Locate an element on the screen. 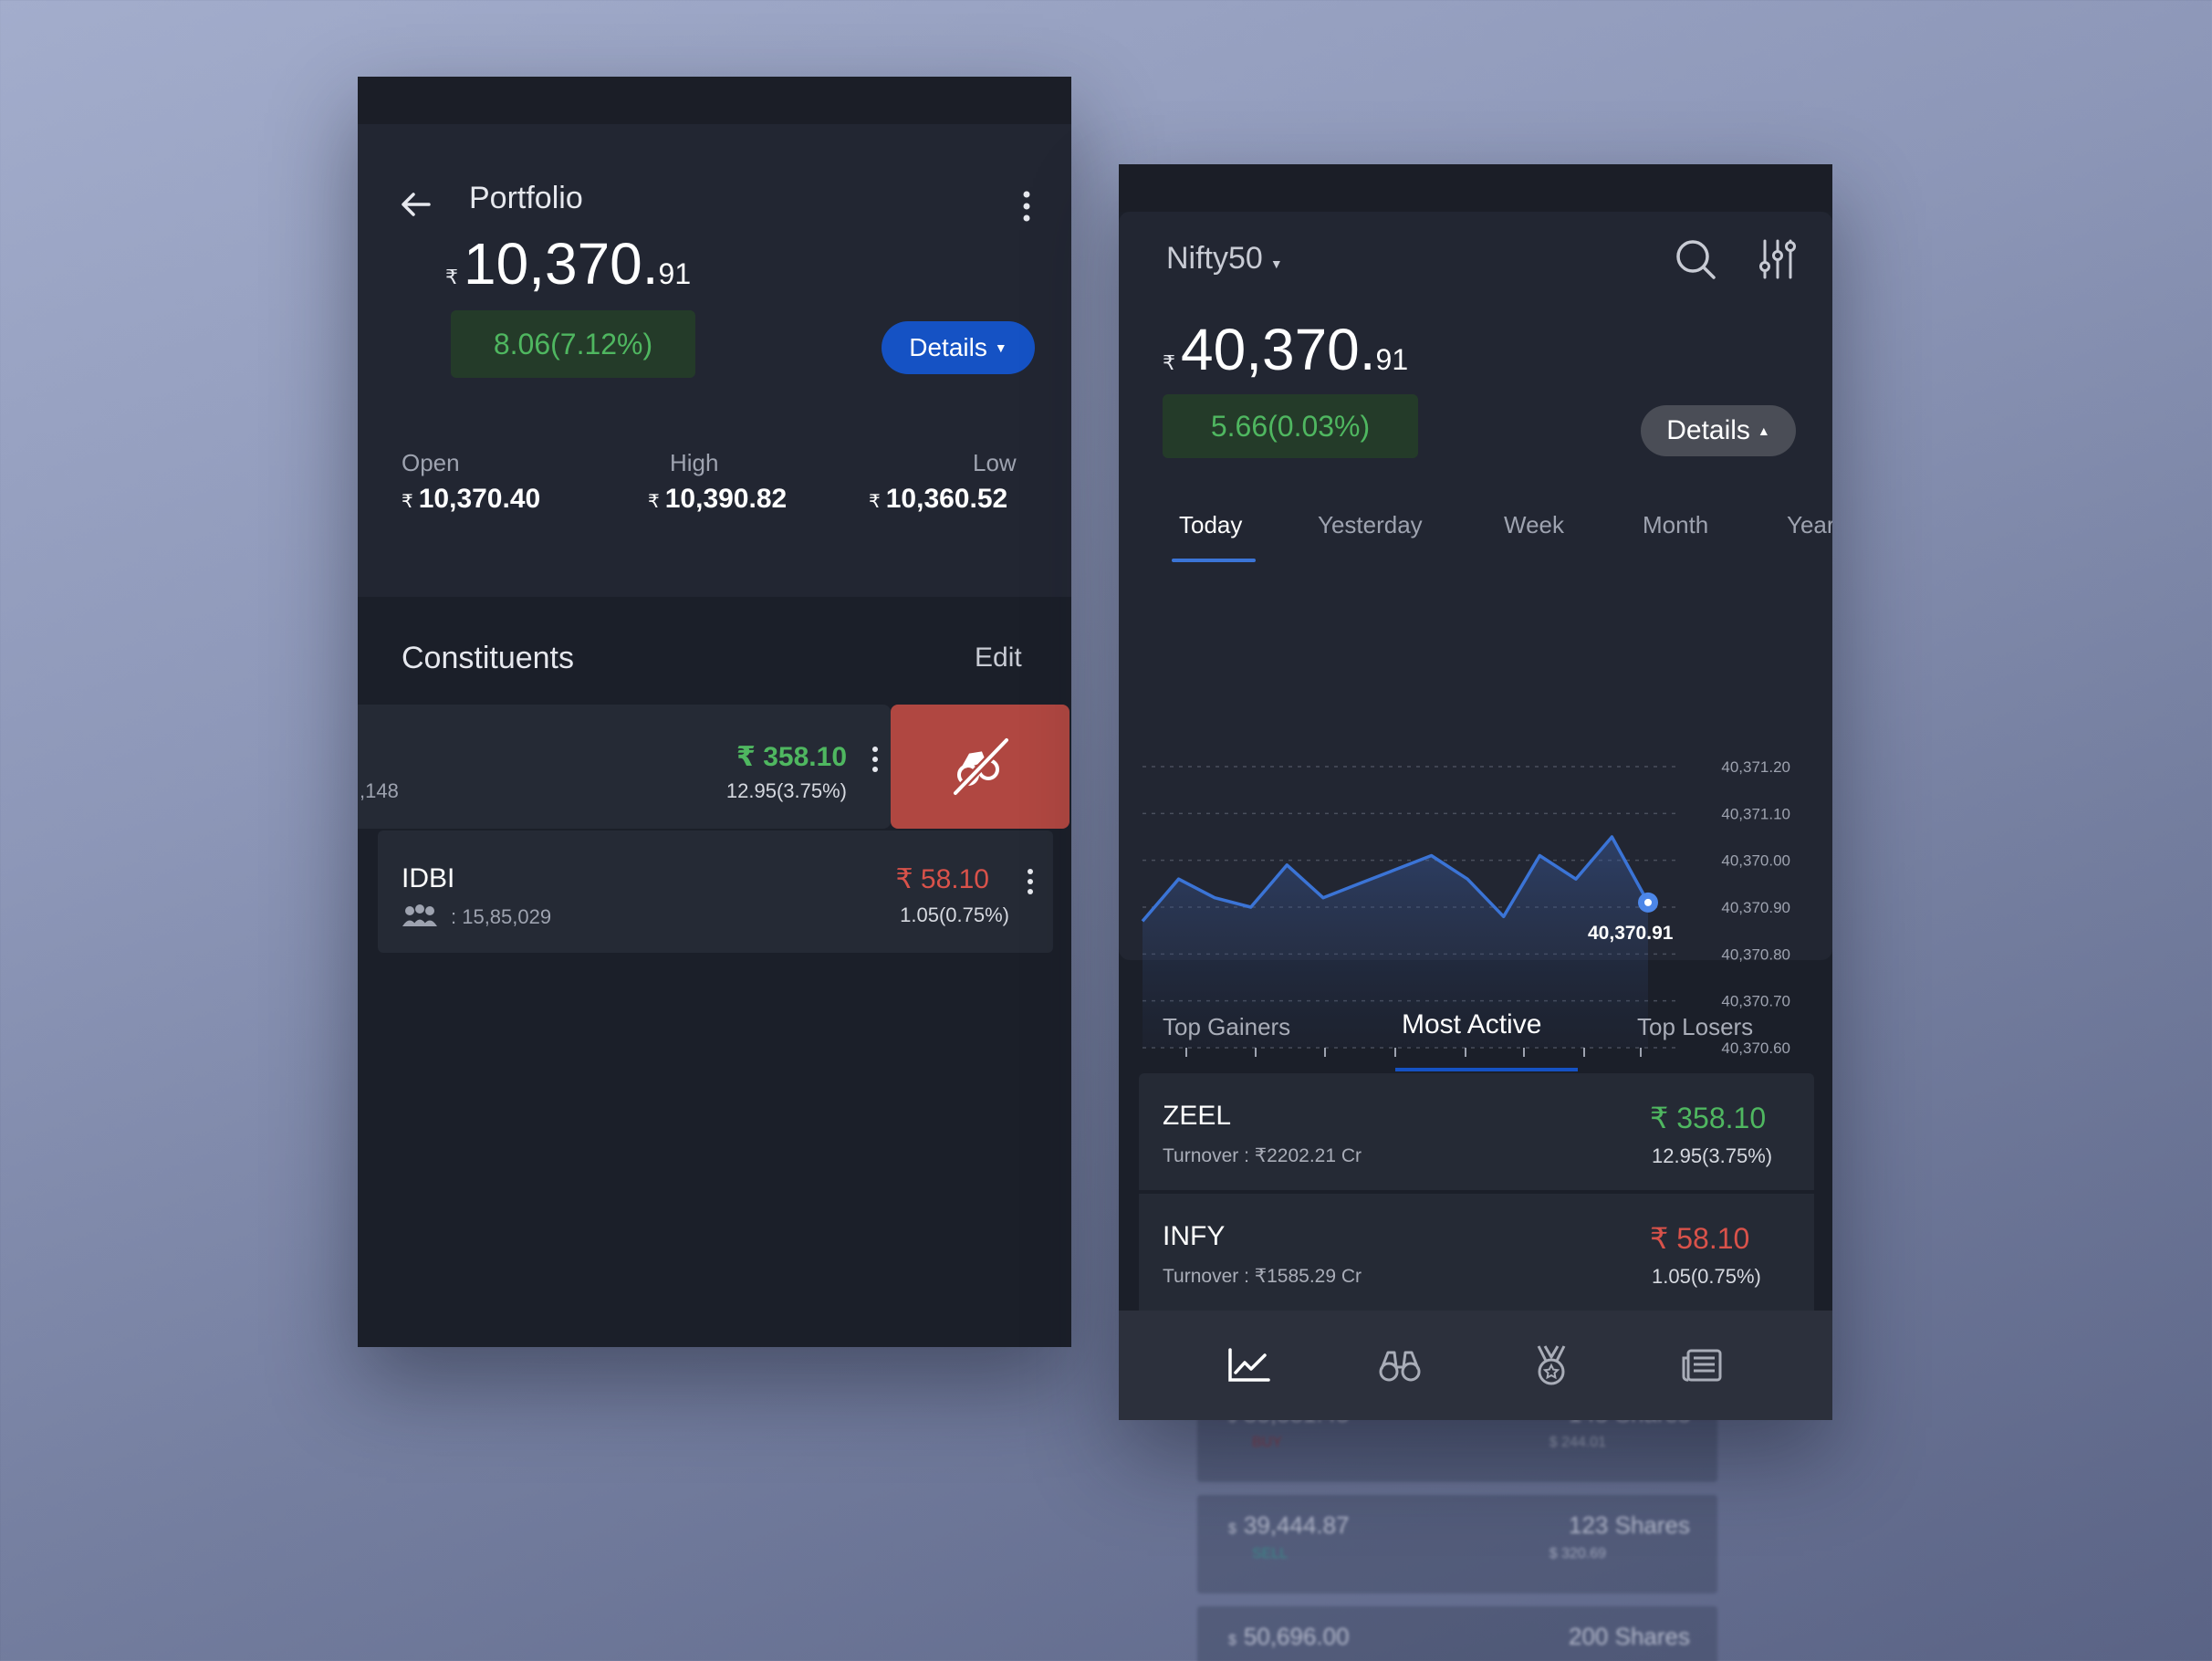 This screenshot has width=2212, height=1661. nav-markets is located at coordinates (1249, 1365).